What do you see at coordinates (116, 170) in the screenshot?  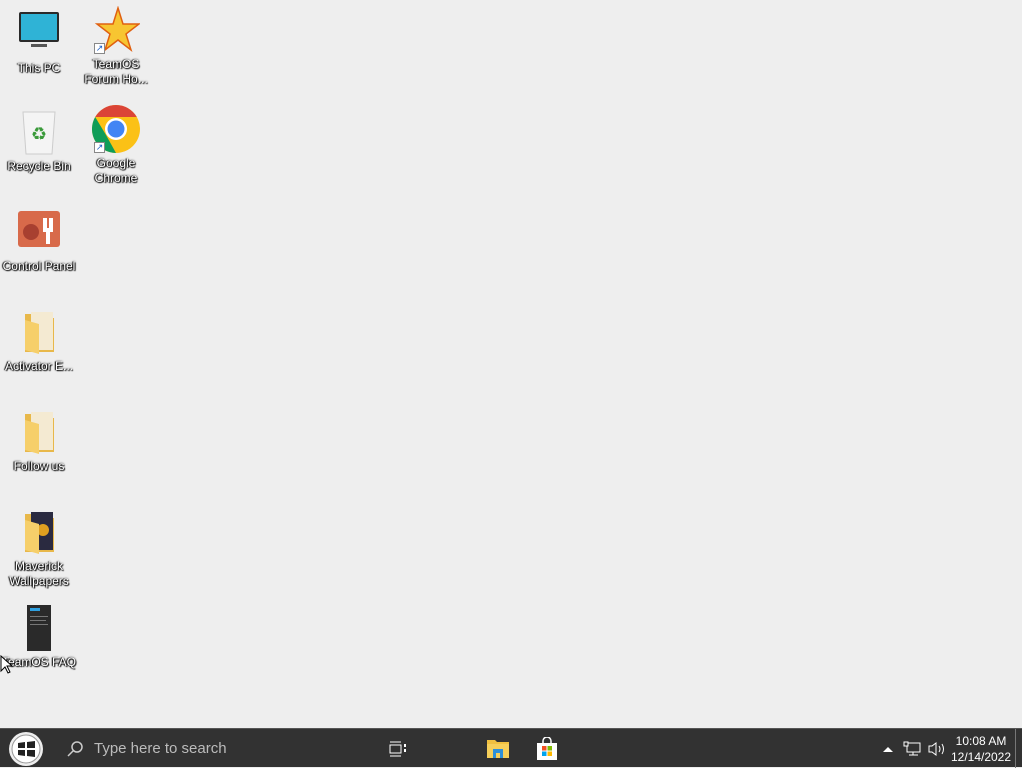 I see `icon-label: Google Chrome` at bounding box center [116, 170].